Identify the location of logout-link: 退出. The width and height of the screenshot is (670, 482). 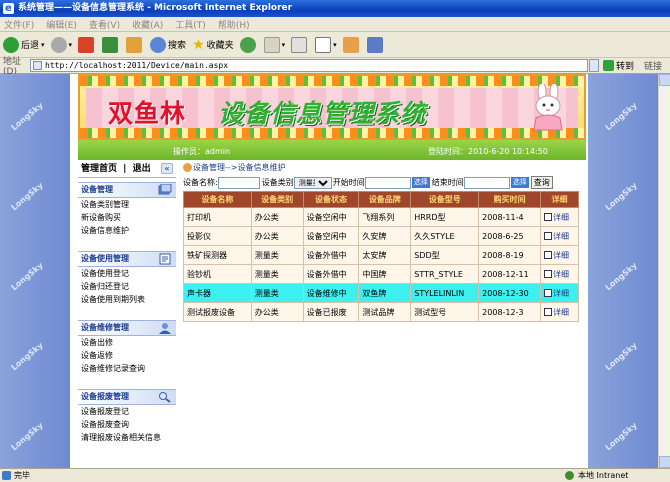
(142, 169).